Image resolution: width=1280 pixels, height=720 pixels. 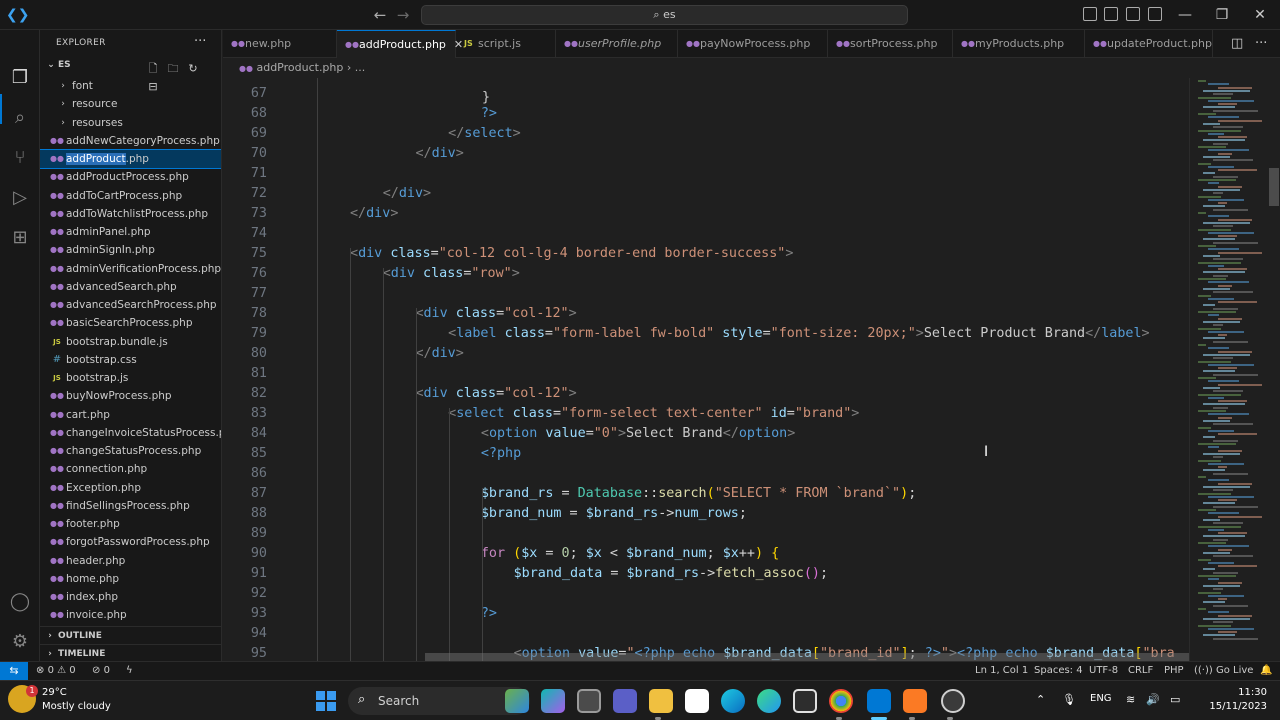 What do you see at coordinates (130, 104) in the screenshot?
I see `tree-folder: › resource` at bounding box center [130, 104].